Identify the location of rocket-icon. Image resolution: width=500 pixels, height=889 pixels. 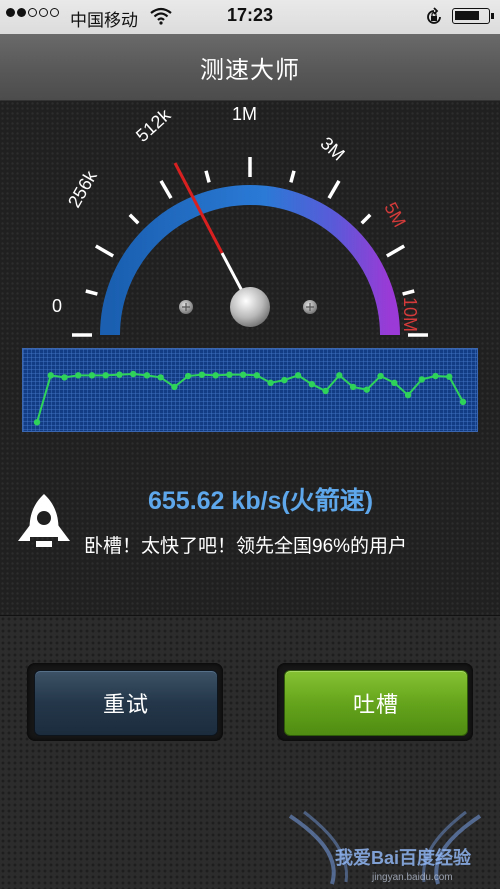
(44, 520).